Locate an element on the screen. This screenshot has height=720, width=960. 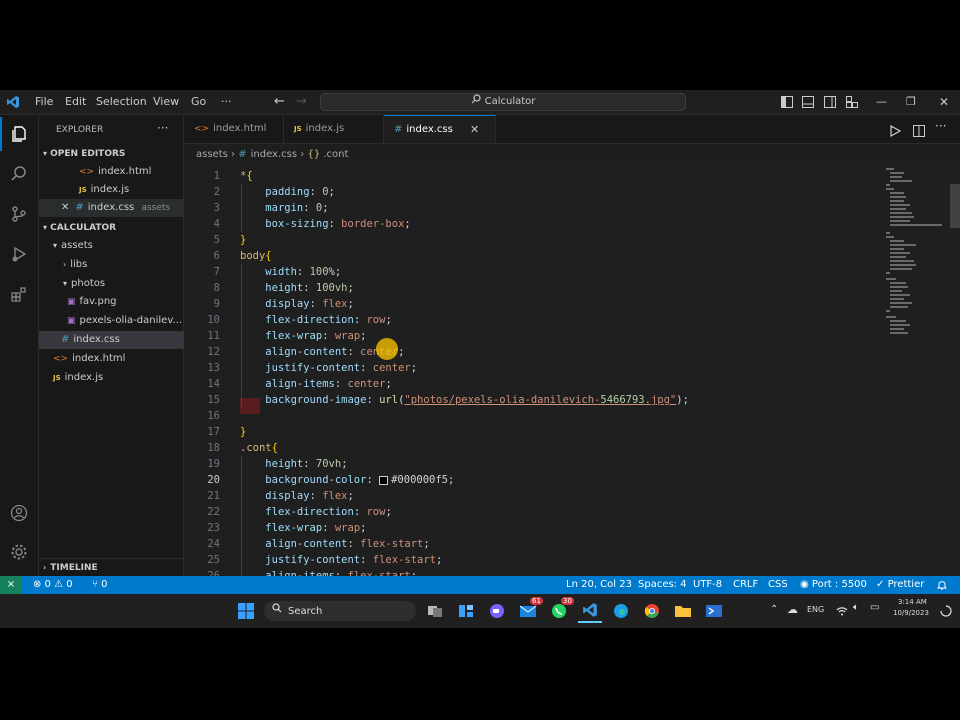
menu-more: ··· is located at coordinates (226, 102).